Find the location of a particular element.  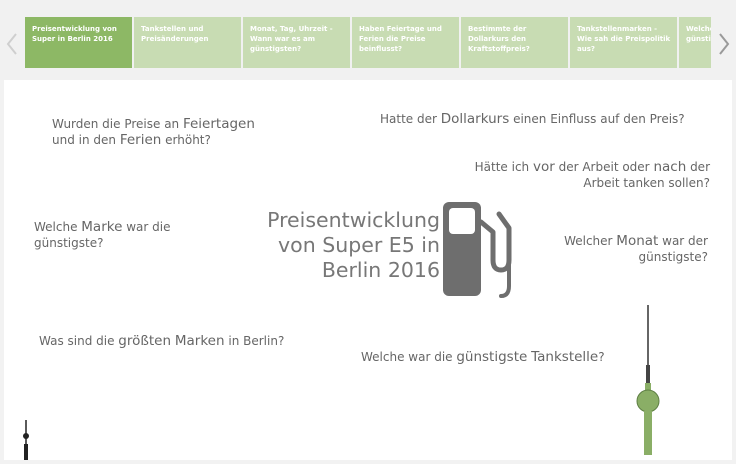

question-month: Welcher Monat war der günstigste? is located at coordinates (636, 249).